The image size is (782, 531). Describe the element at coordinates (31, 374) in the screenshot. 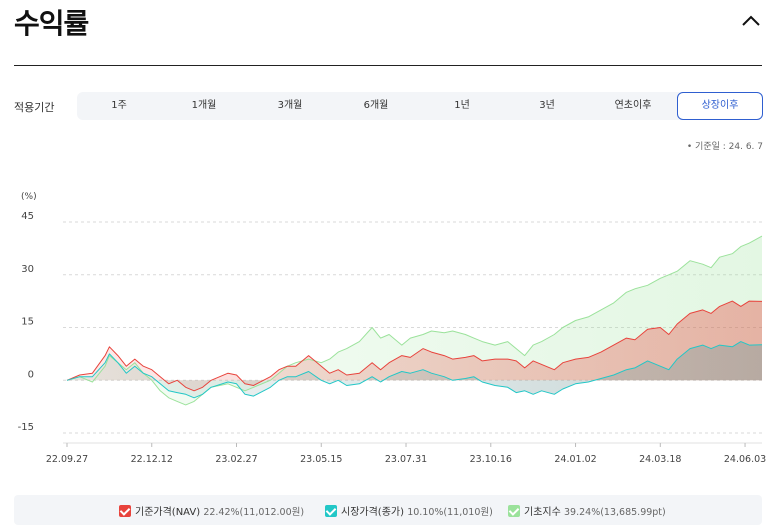

I see `y-tick-label: 0` at that location.